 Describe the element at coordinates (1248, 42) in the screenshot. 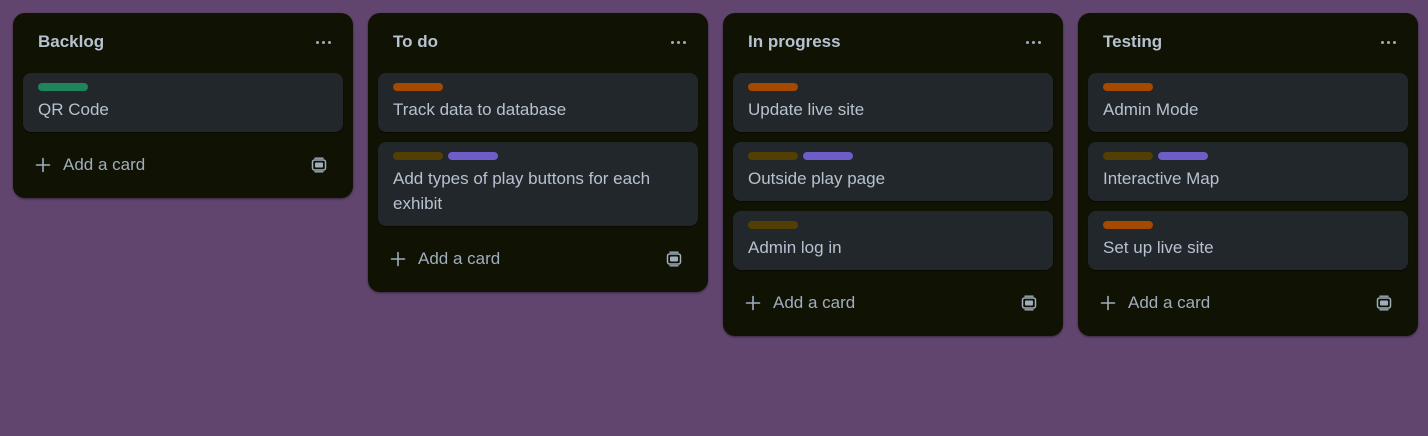

I see `list-header: Testing` at that location.